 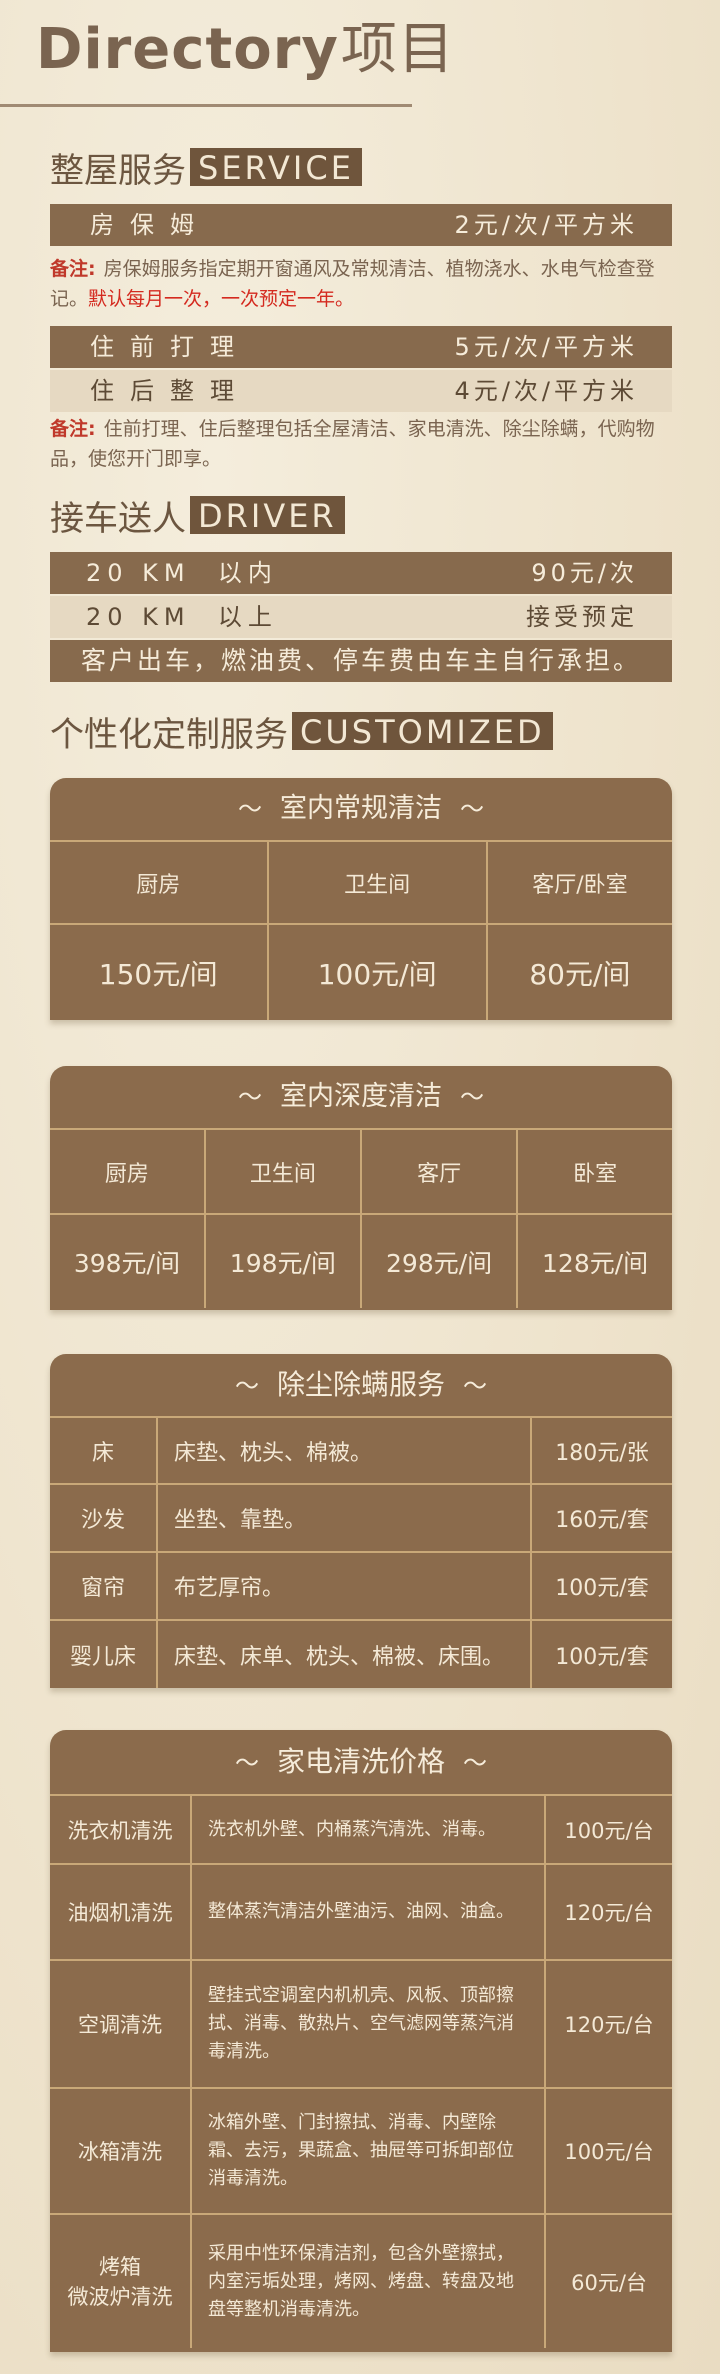 I want to click on post-move-label: 住后整理, so click(x=170, y=391).